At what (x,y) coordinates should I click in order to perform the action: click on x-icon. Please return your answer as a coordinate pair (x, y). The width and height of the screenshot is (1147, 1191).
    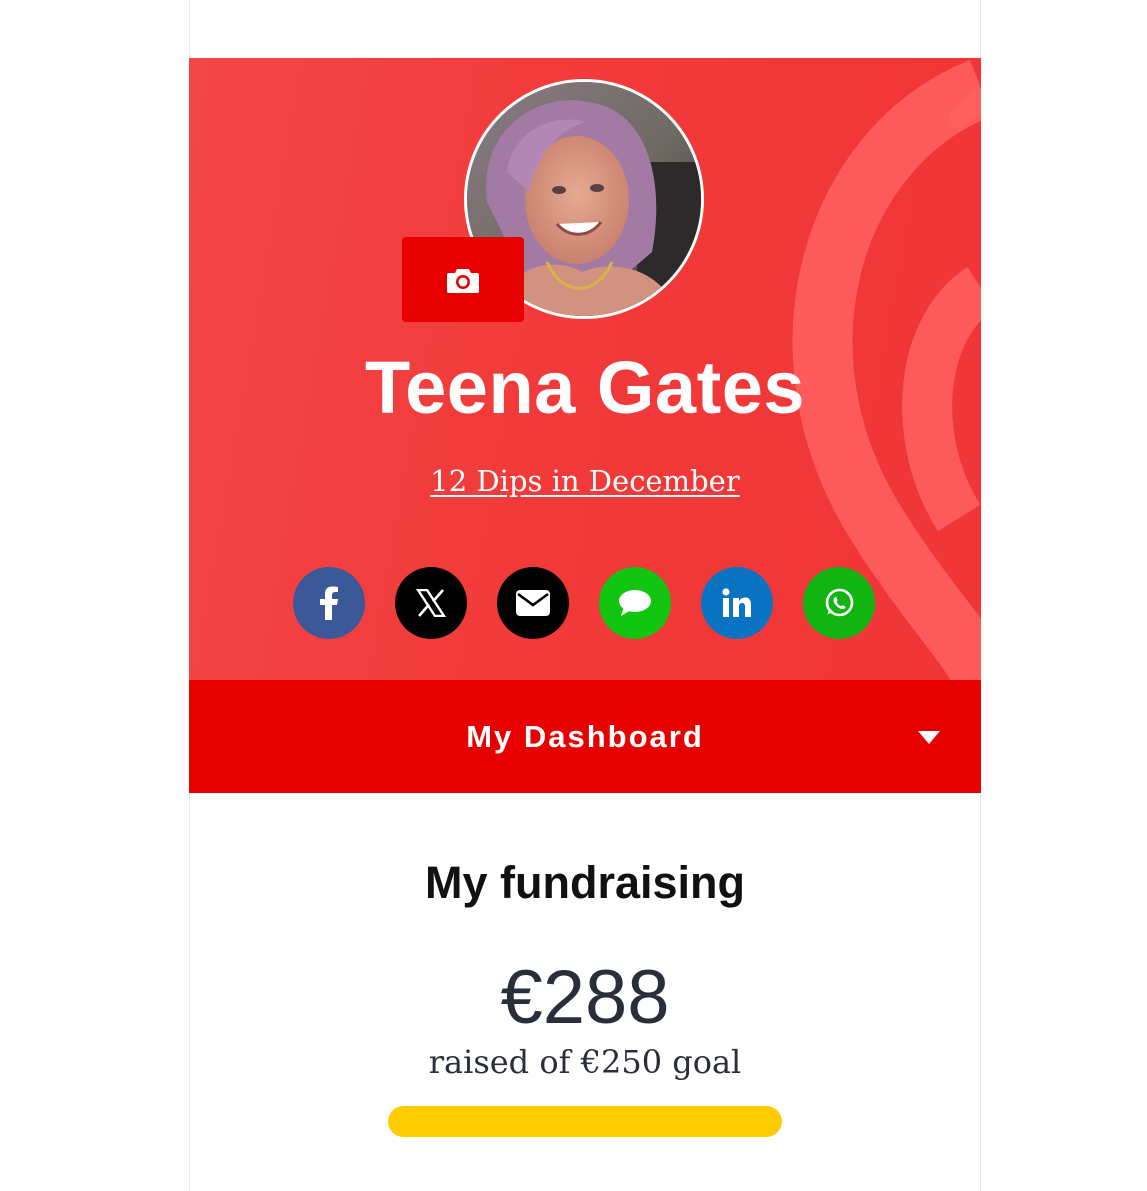
    Looking at the image, I should click on (431, 603).